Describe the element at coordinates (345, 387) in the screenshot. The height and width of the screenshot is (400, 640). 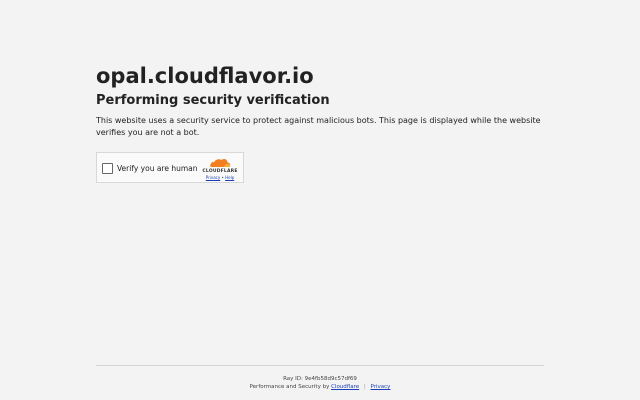
I see `footer-cloudflare-link: Cloudflare` at that location.